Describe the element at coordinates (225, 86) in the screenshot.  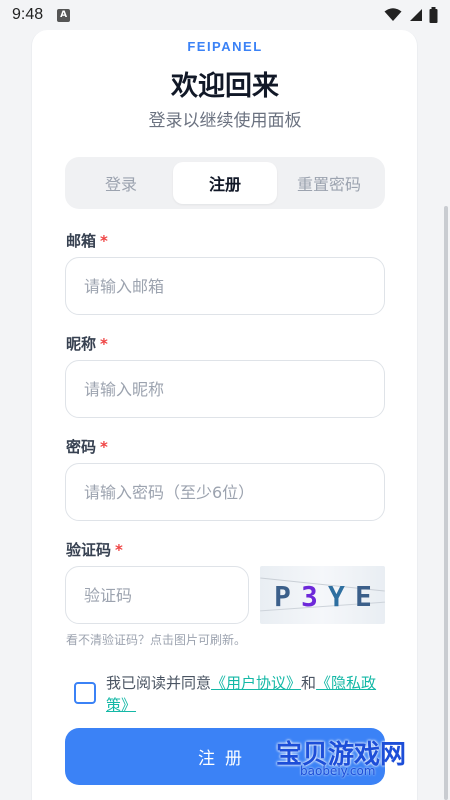
I see `page-title: 欢迎回来` at that location.